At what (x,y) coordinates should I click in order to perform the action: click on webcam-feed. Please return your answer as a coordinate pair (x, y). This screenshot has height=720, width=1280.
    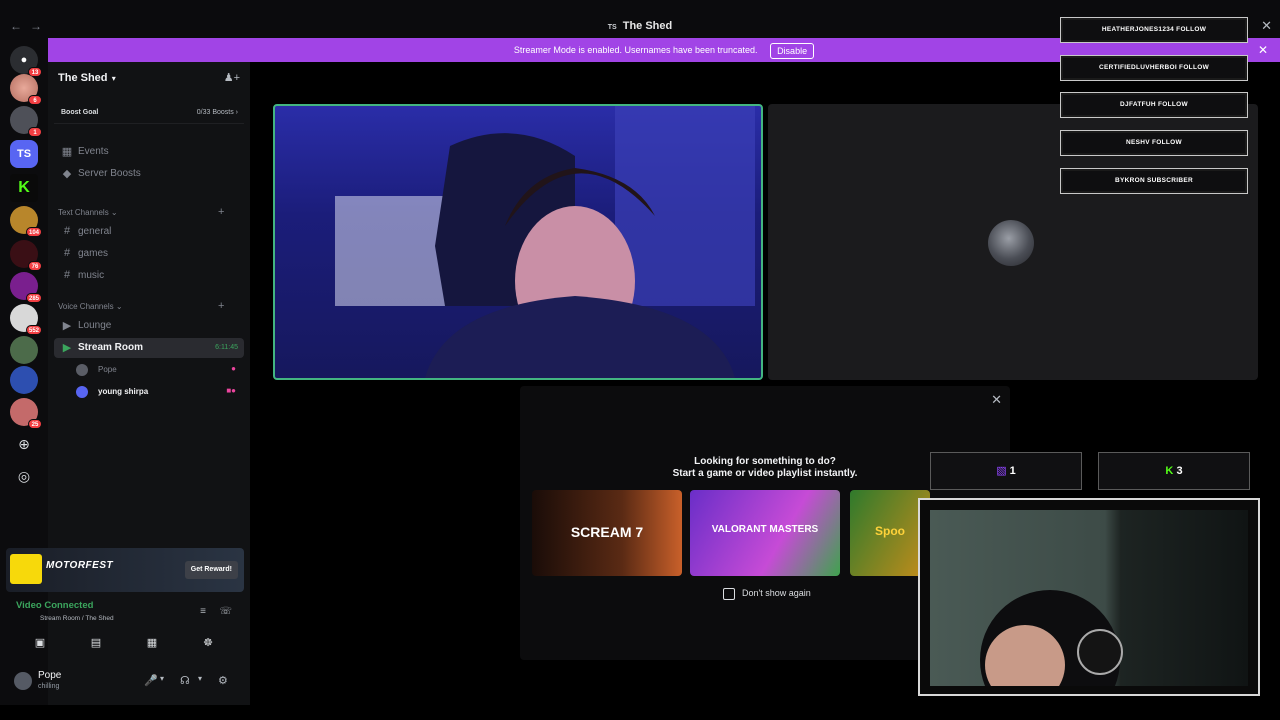
    Looking at the image, I should click on (545, 242).